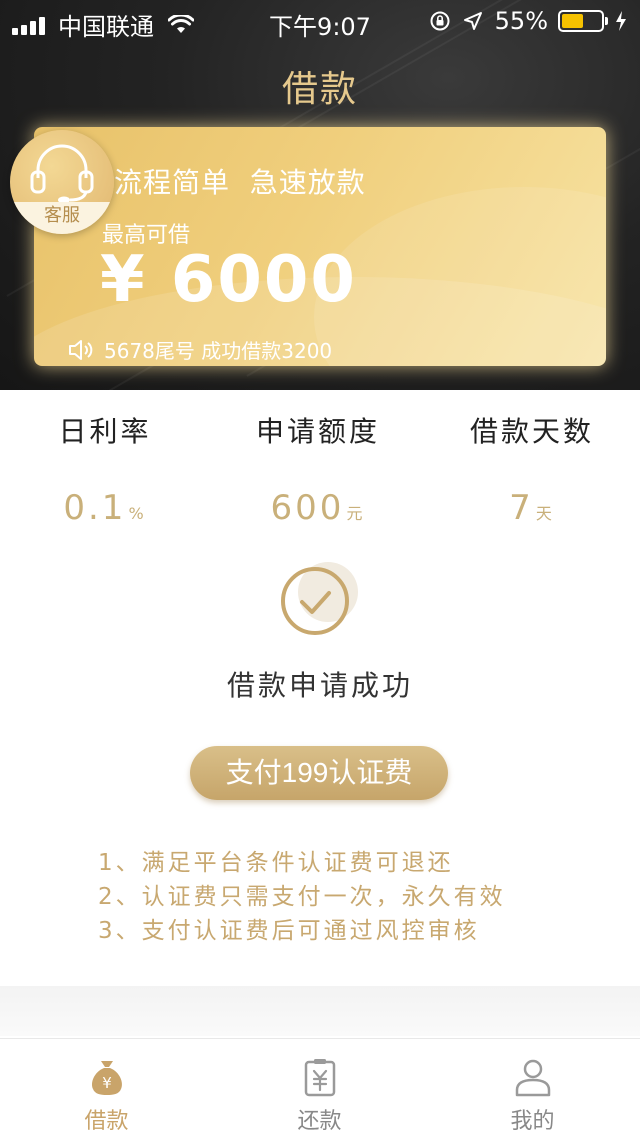  Describe the element at coordinates (319, 89) in the screenshot. I see `page-title: 借款` at that location.